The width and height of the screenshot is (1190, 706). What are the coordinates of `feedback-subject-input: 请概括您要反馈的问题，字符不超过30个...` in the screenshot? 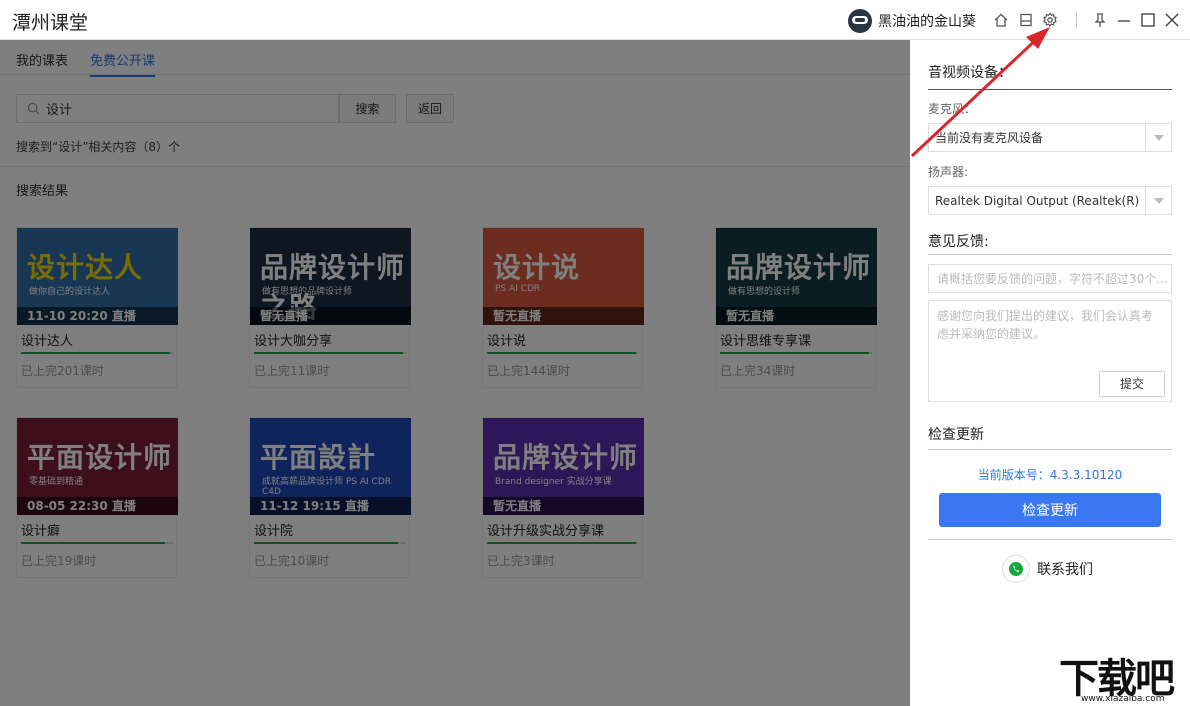 It's located at (1050, 278).